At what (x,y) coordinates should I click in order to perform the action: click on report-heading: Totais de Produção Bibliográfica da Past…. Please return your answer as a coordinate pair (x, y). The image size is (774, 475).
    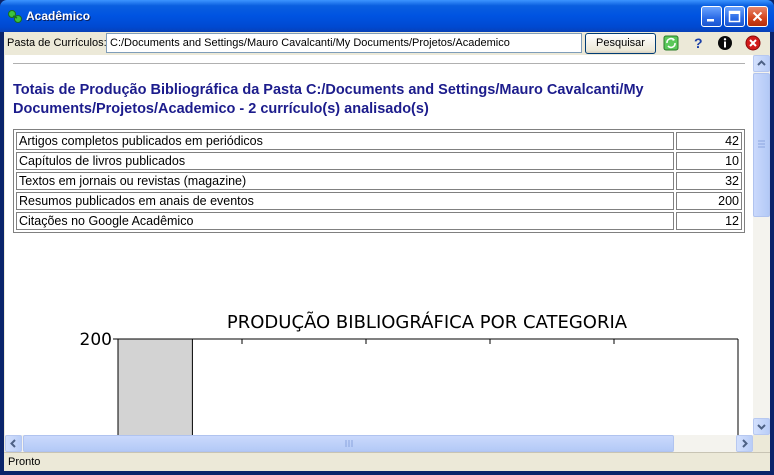
    Looking at the image, I should click on (328, 99).